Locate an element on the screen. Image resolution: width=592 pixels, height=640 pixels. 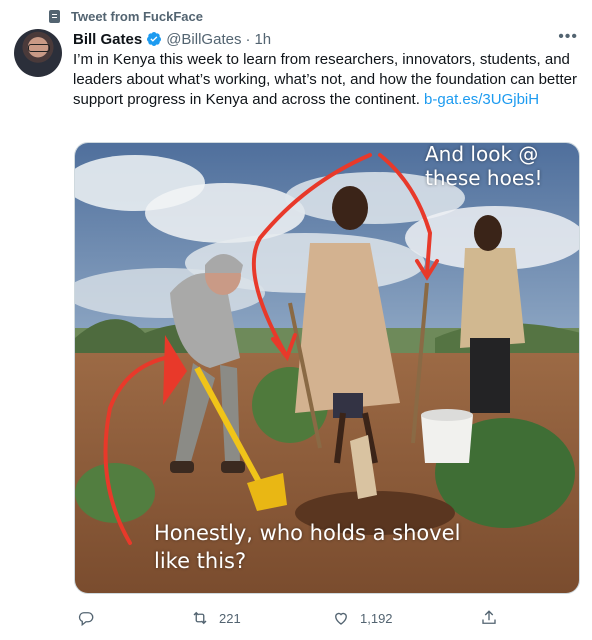
share-button is located at coordinates (494, 618).